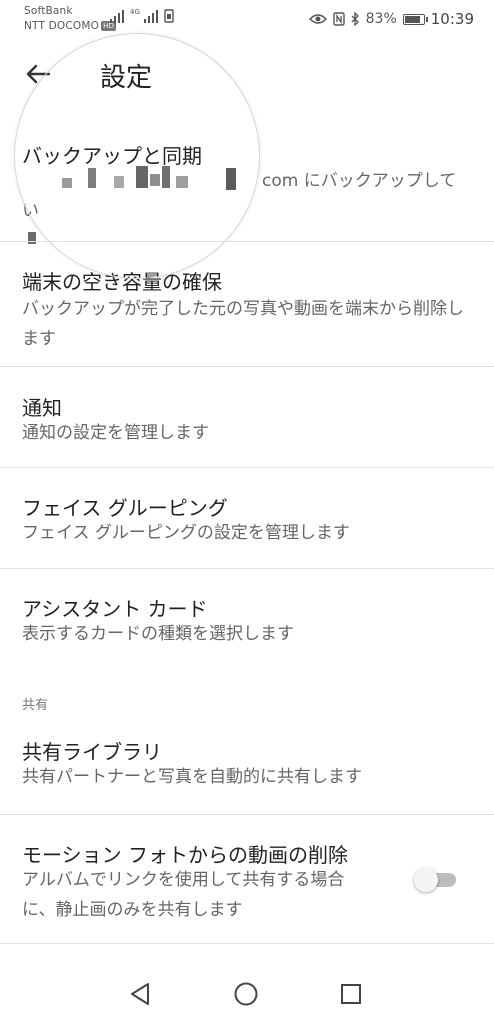 The width and height of the screenshot is (494, 1024). Describe the element at coordinates (247, 20) in the screenshot. I see `status-bar: SoftBank NTT DOCOMO HD 4G 83% 10:39` at that location.